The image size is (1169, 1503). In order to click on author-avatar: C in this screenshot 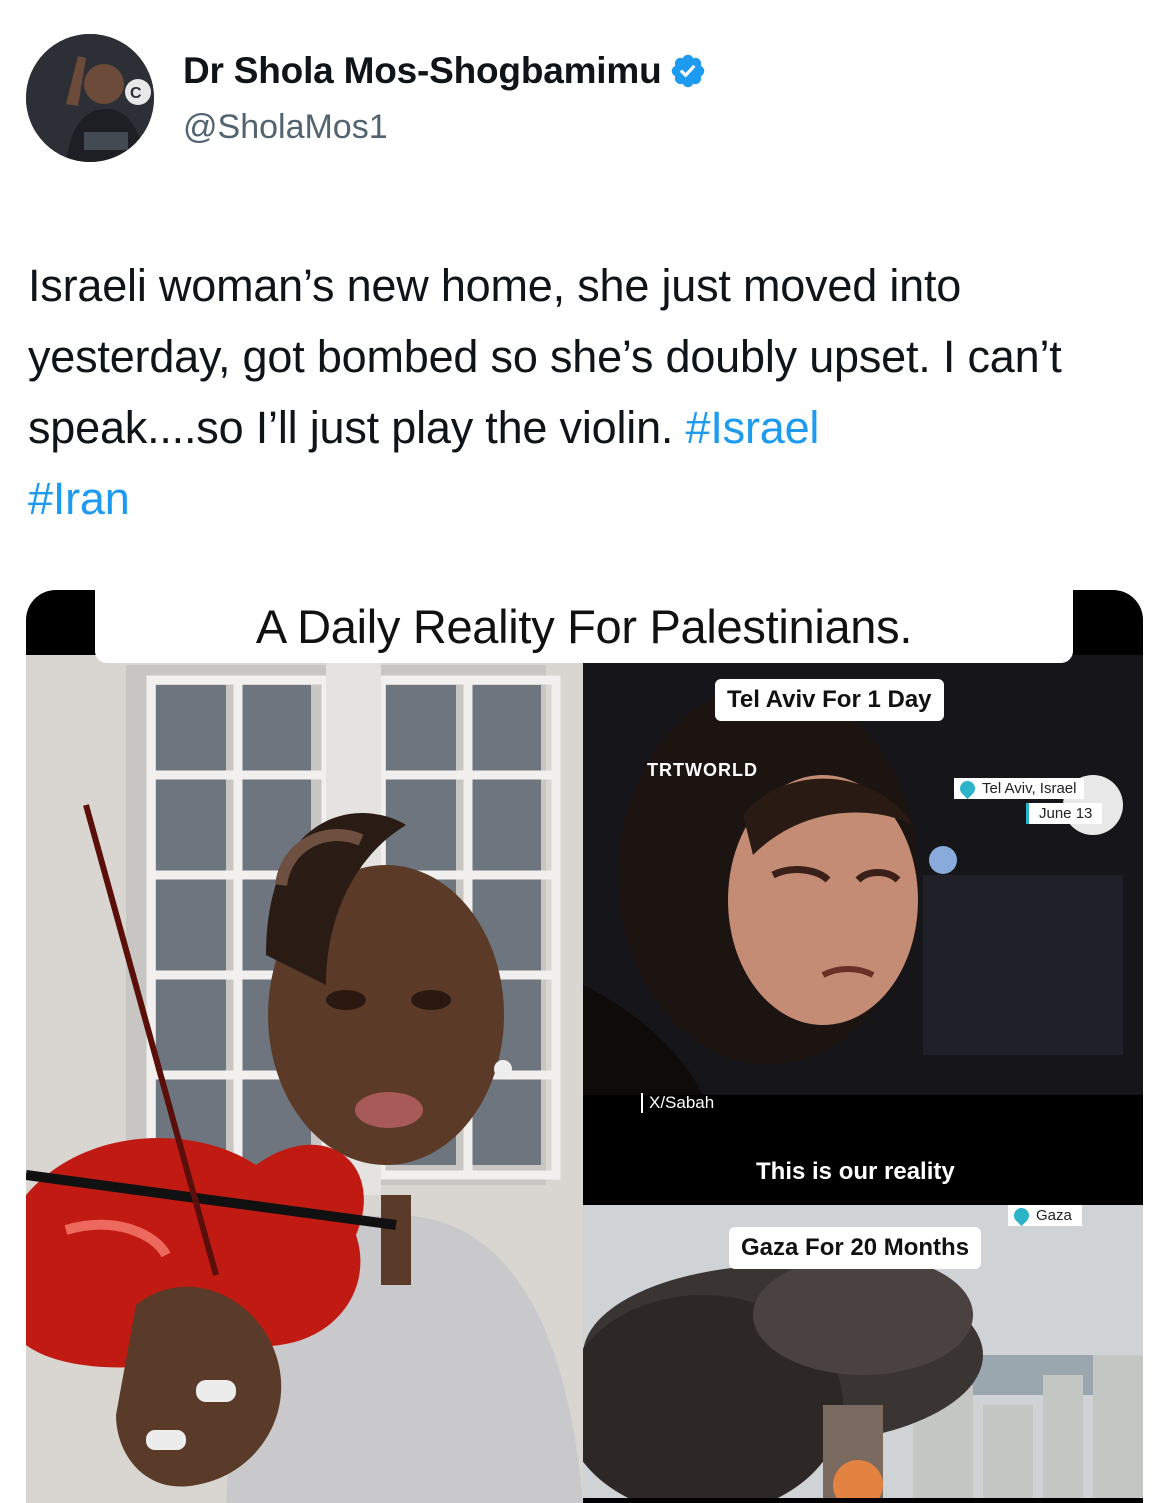, I will do `click(90, 98)`.